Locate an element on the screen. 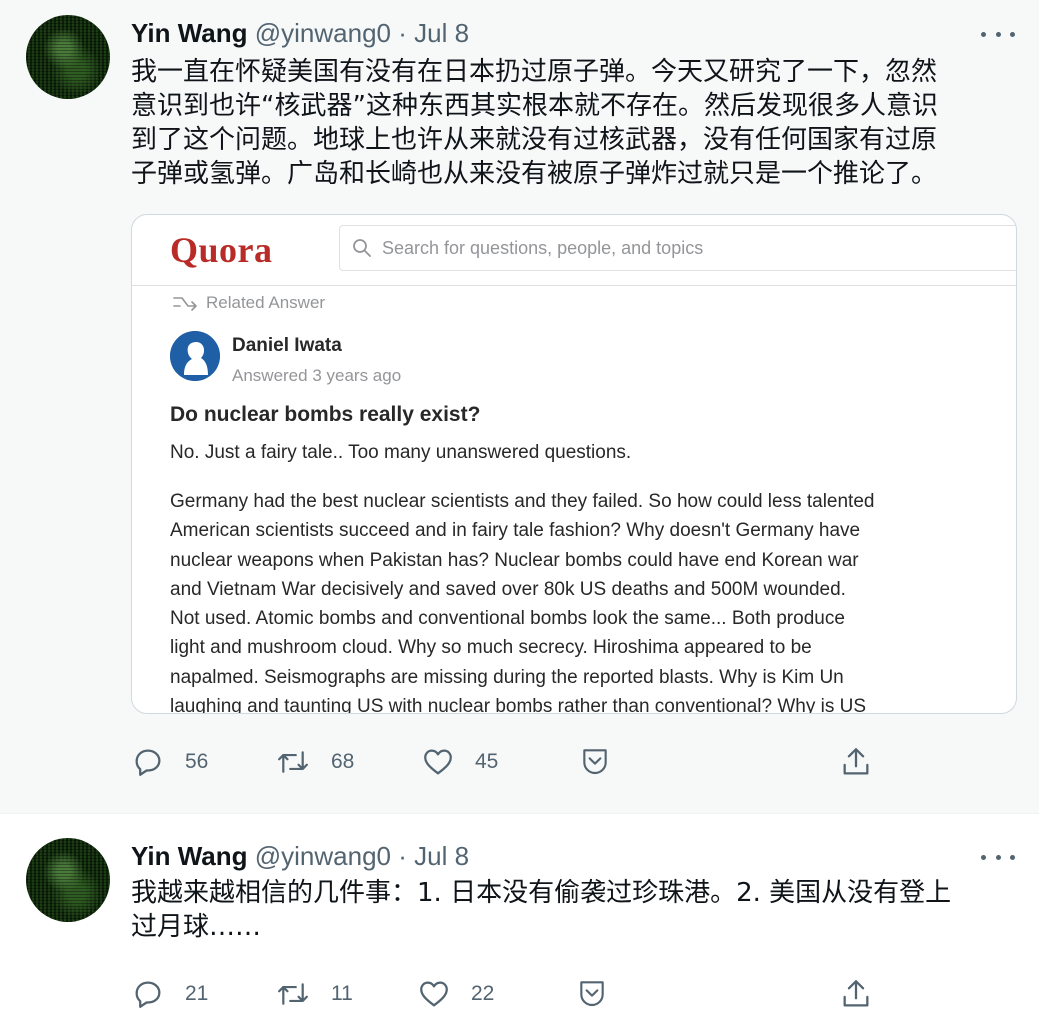 This screenshot has width=1039, height=1035. answered-time: Answered 3 years ago is located at coordinates (317, 375).